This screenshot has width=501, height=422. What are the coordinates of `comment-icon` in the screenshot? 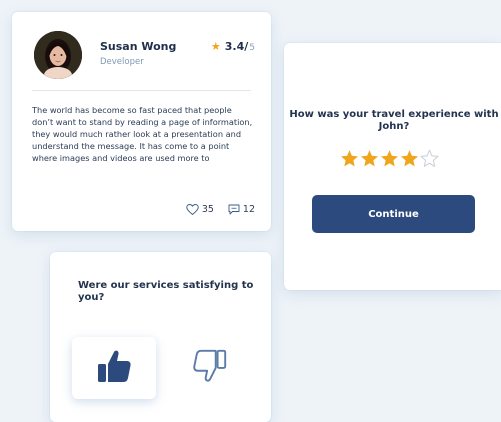 It's located at (234, 209).